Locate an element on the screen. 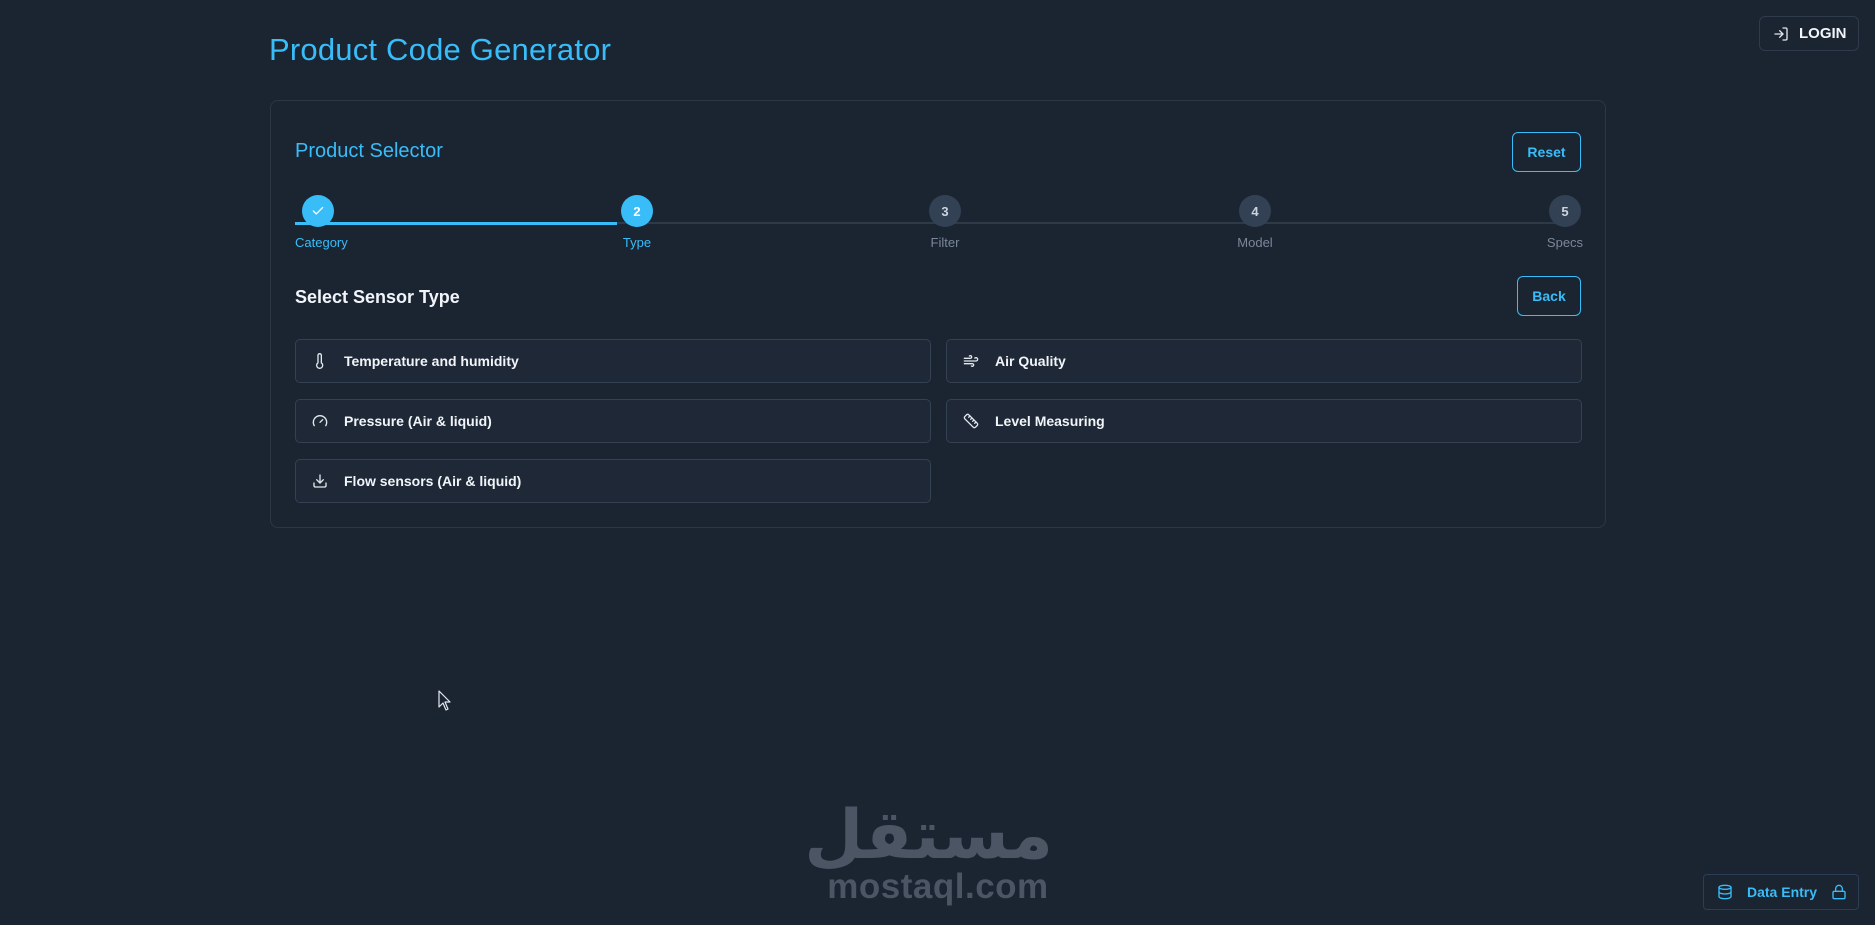  step-circle: 2 is located at coordinates (637, 211).